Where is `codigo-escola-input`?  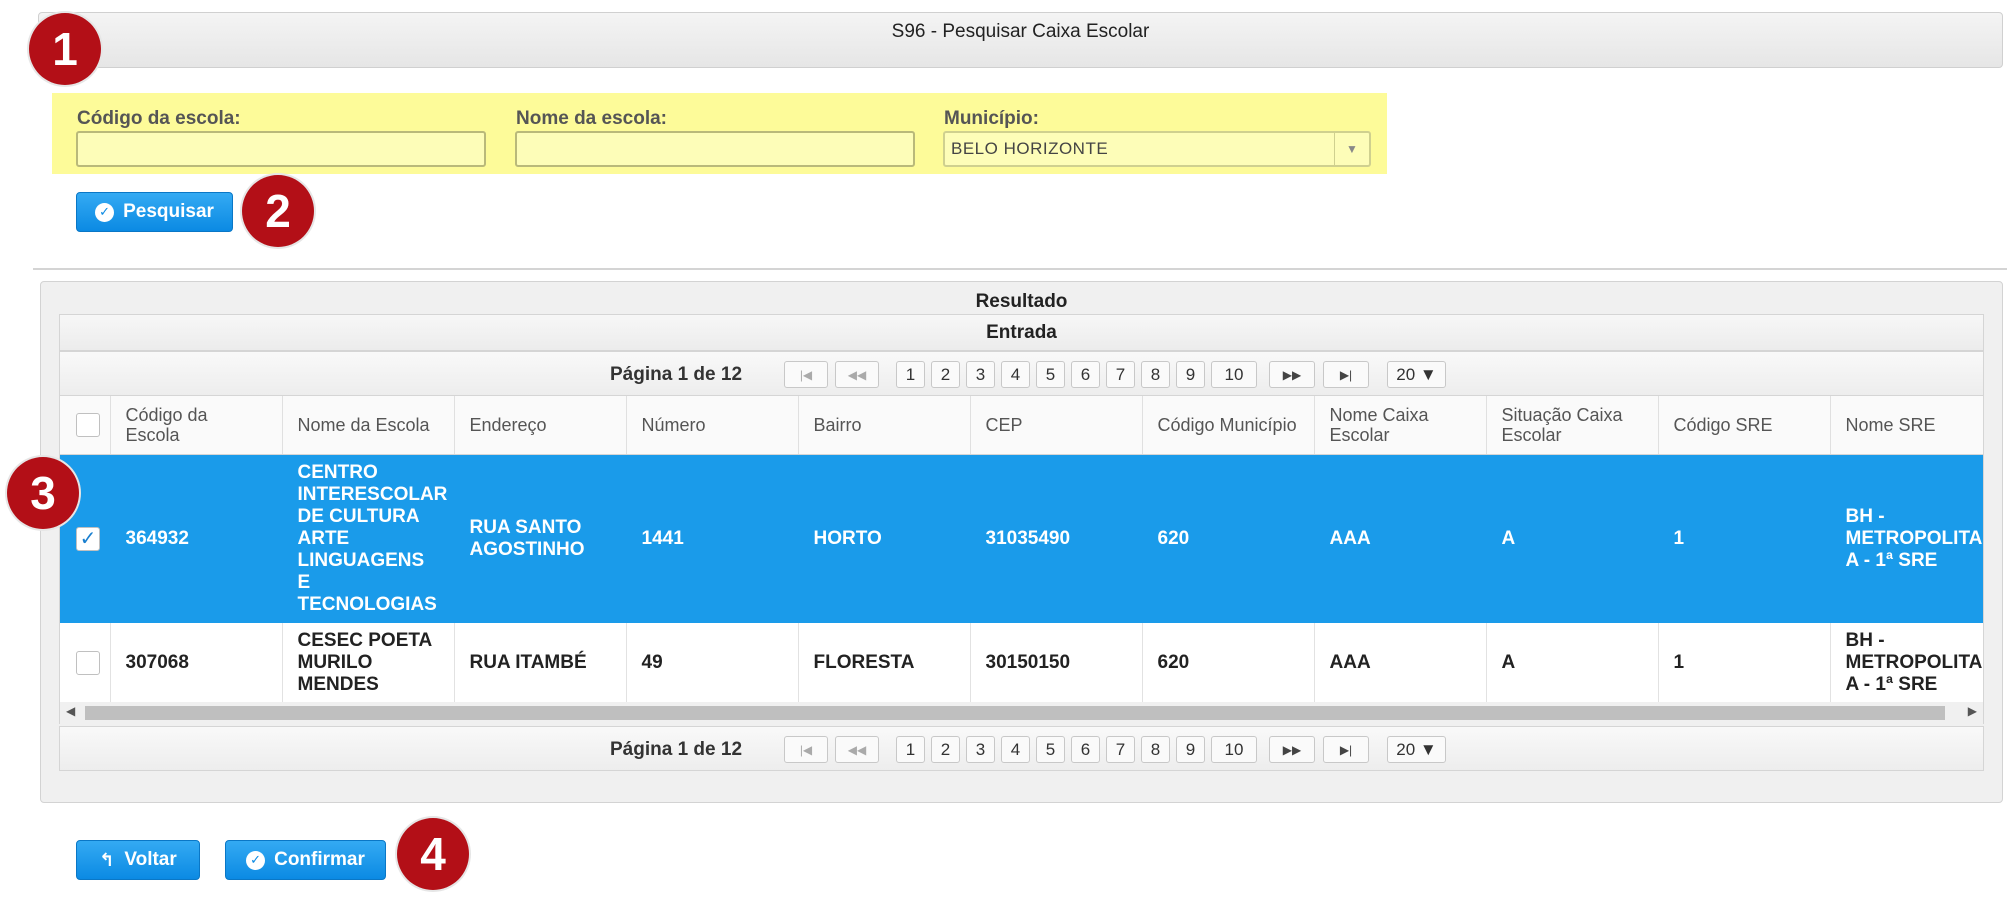 codigo-escola-input is located at coordinates (281, 149).